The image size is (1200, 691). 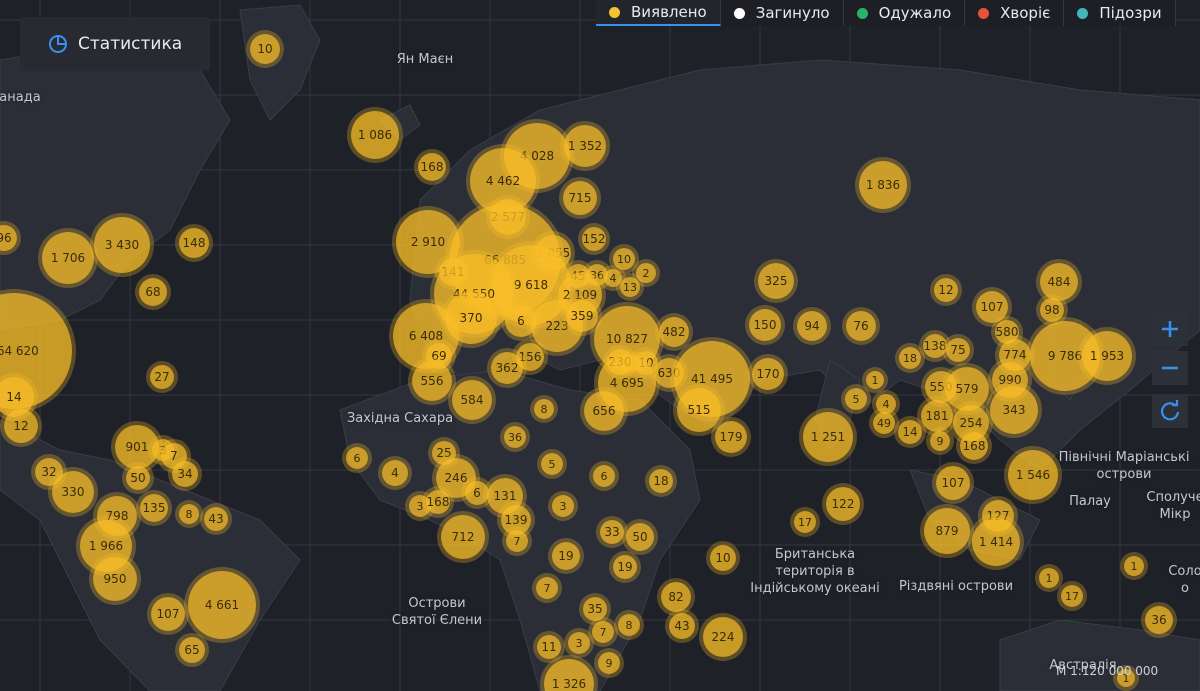 What do you see at coordinates (937, 416) in the screenshot?
I see `case-bubble: 181` at bounding box center [937, 416].